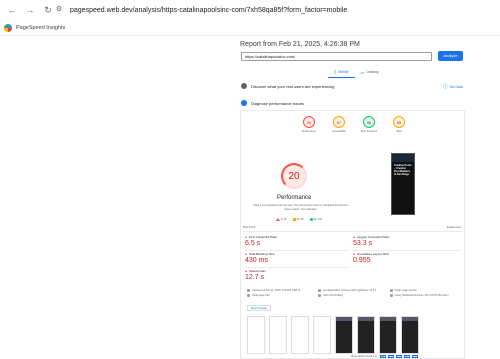  What do you see at coordinates (339, 131) in the screenshot?
I see `score-label: Accessibility` at bounding box center [339, 131].